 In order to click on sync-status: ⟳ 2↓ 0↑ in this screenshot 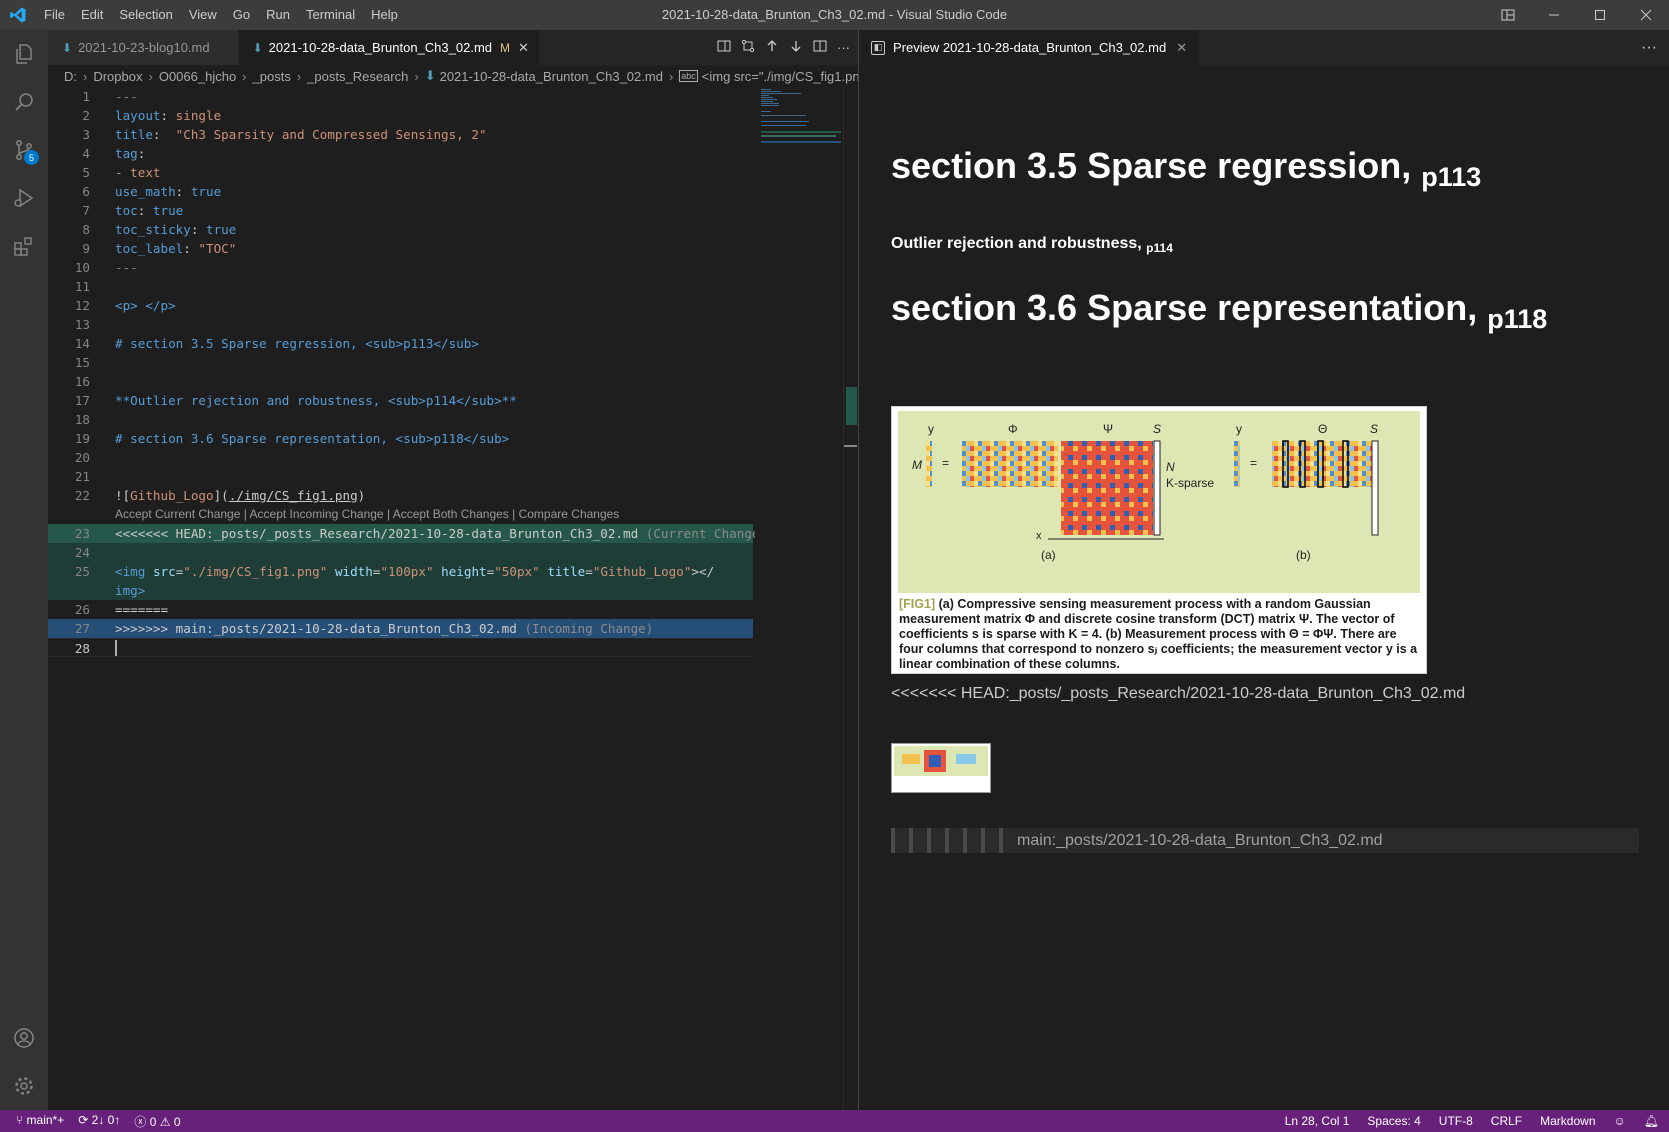, I will do `click(99, 1121)`.